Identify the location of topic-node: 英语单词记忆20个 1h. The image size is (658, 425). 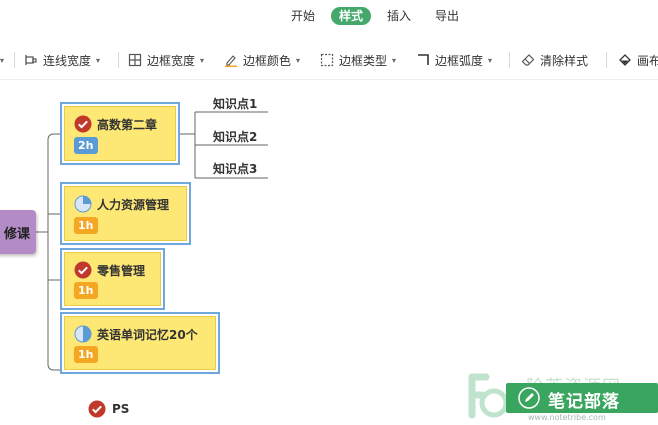
(140, 343).